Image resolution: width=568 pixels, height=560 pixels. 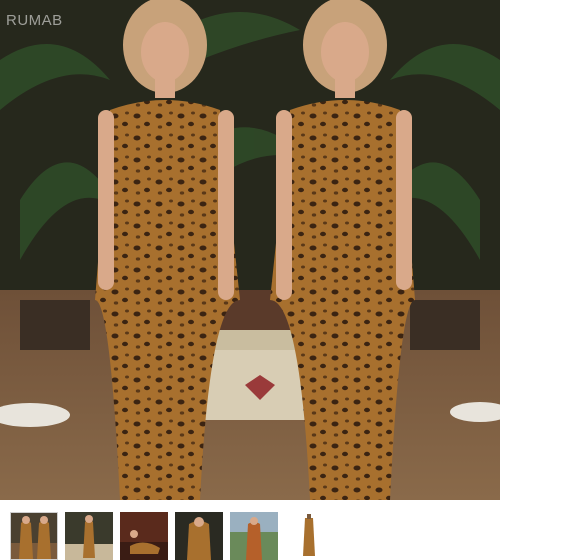 I want to click on thumb-photo-1-icon, so click(x=34, y=536).